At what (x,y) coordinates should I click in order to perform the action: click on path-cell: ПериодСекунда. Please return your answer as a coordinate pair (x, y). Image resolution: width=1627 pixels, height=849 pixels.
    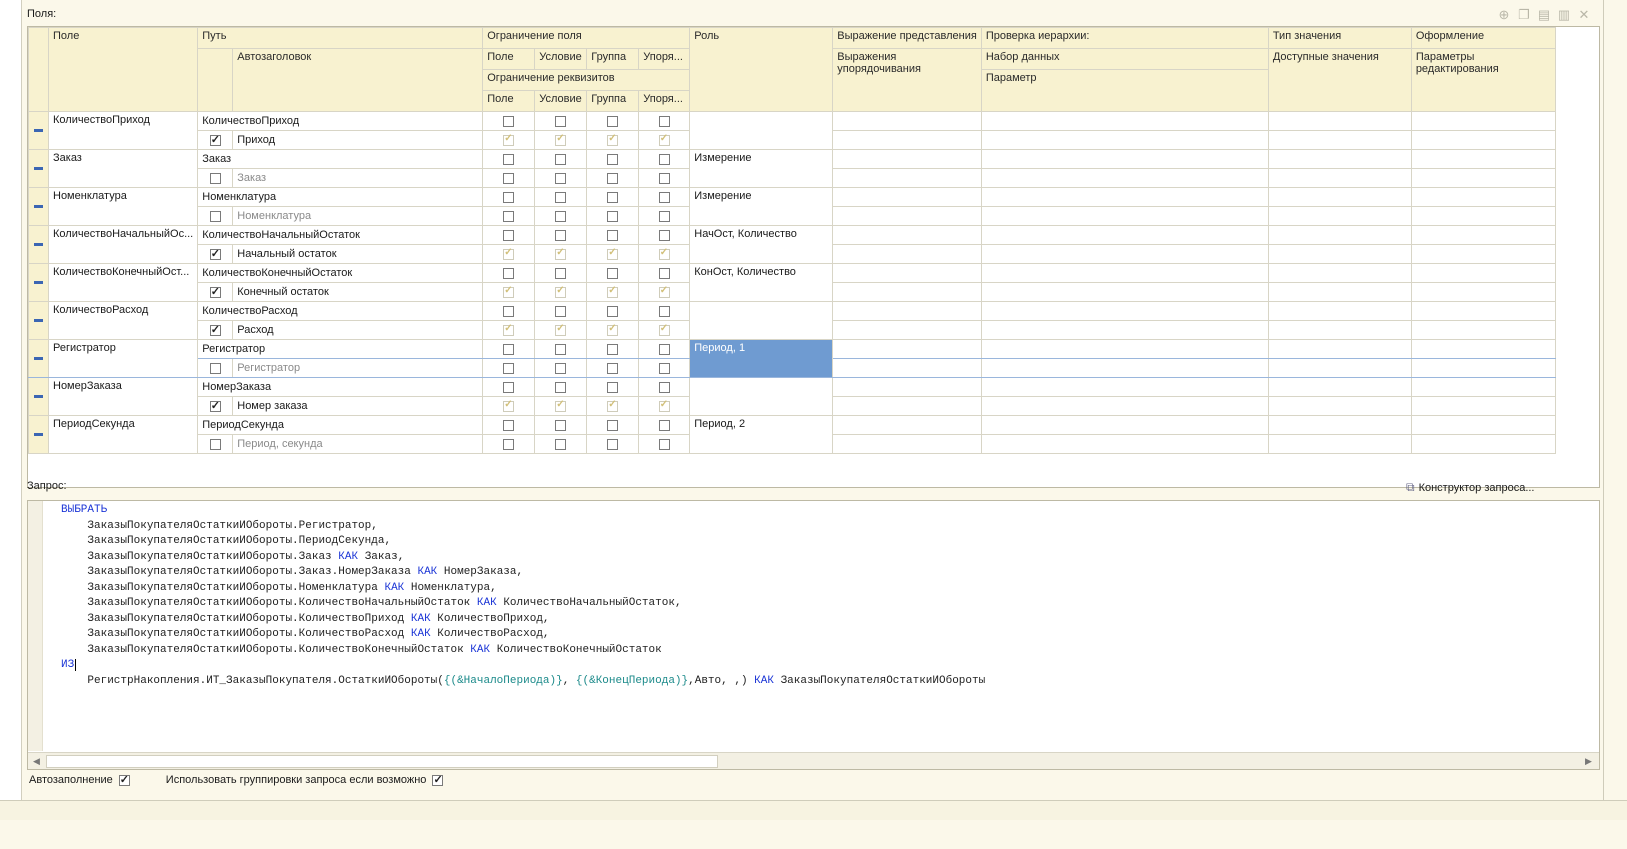
    Looking at the image, I should click on (340, 425).